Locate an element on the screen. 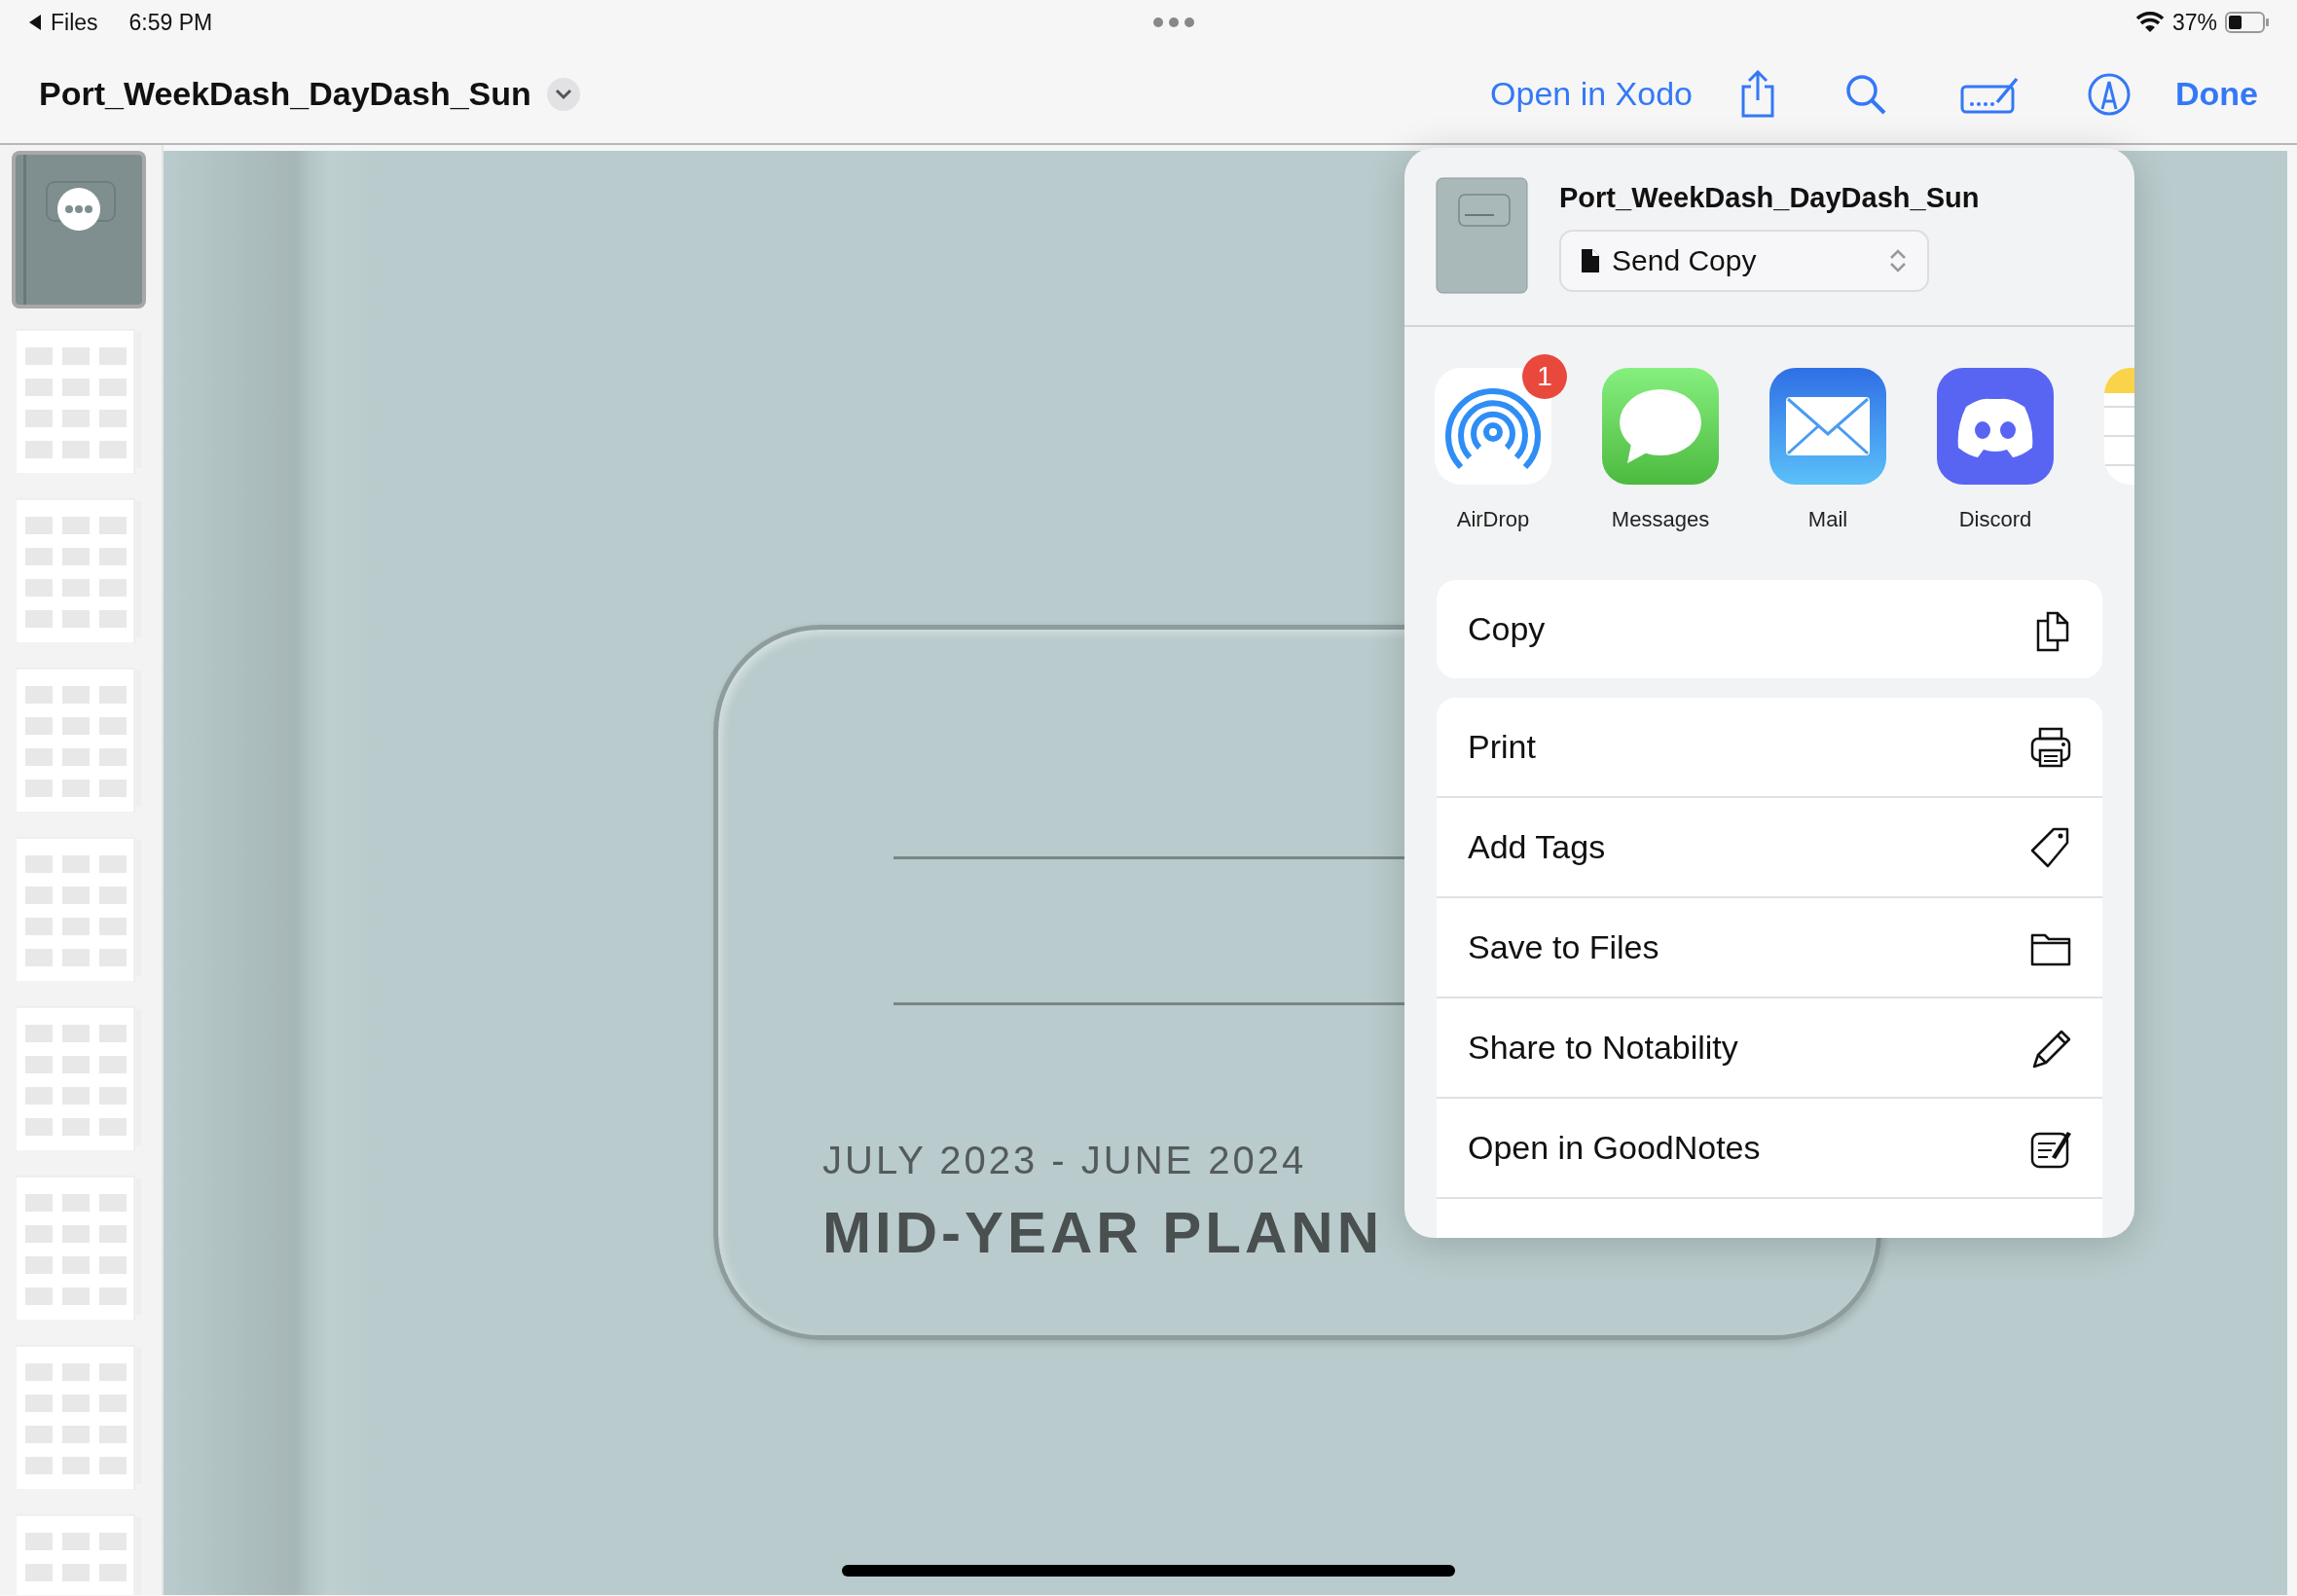  back-link: Files is located at coordinates (63, 22).